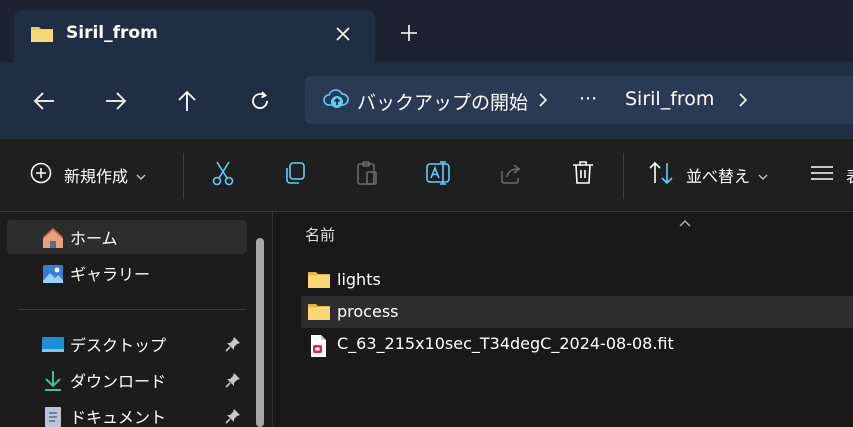  What do you see at coordinates (320, 234) in the screenshot?
I see `column-header-name: 名前` at bounding box center [320, 234].